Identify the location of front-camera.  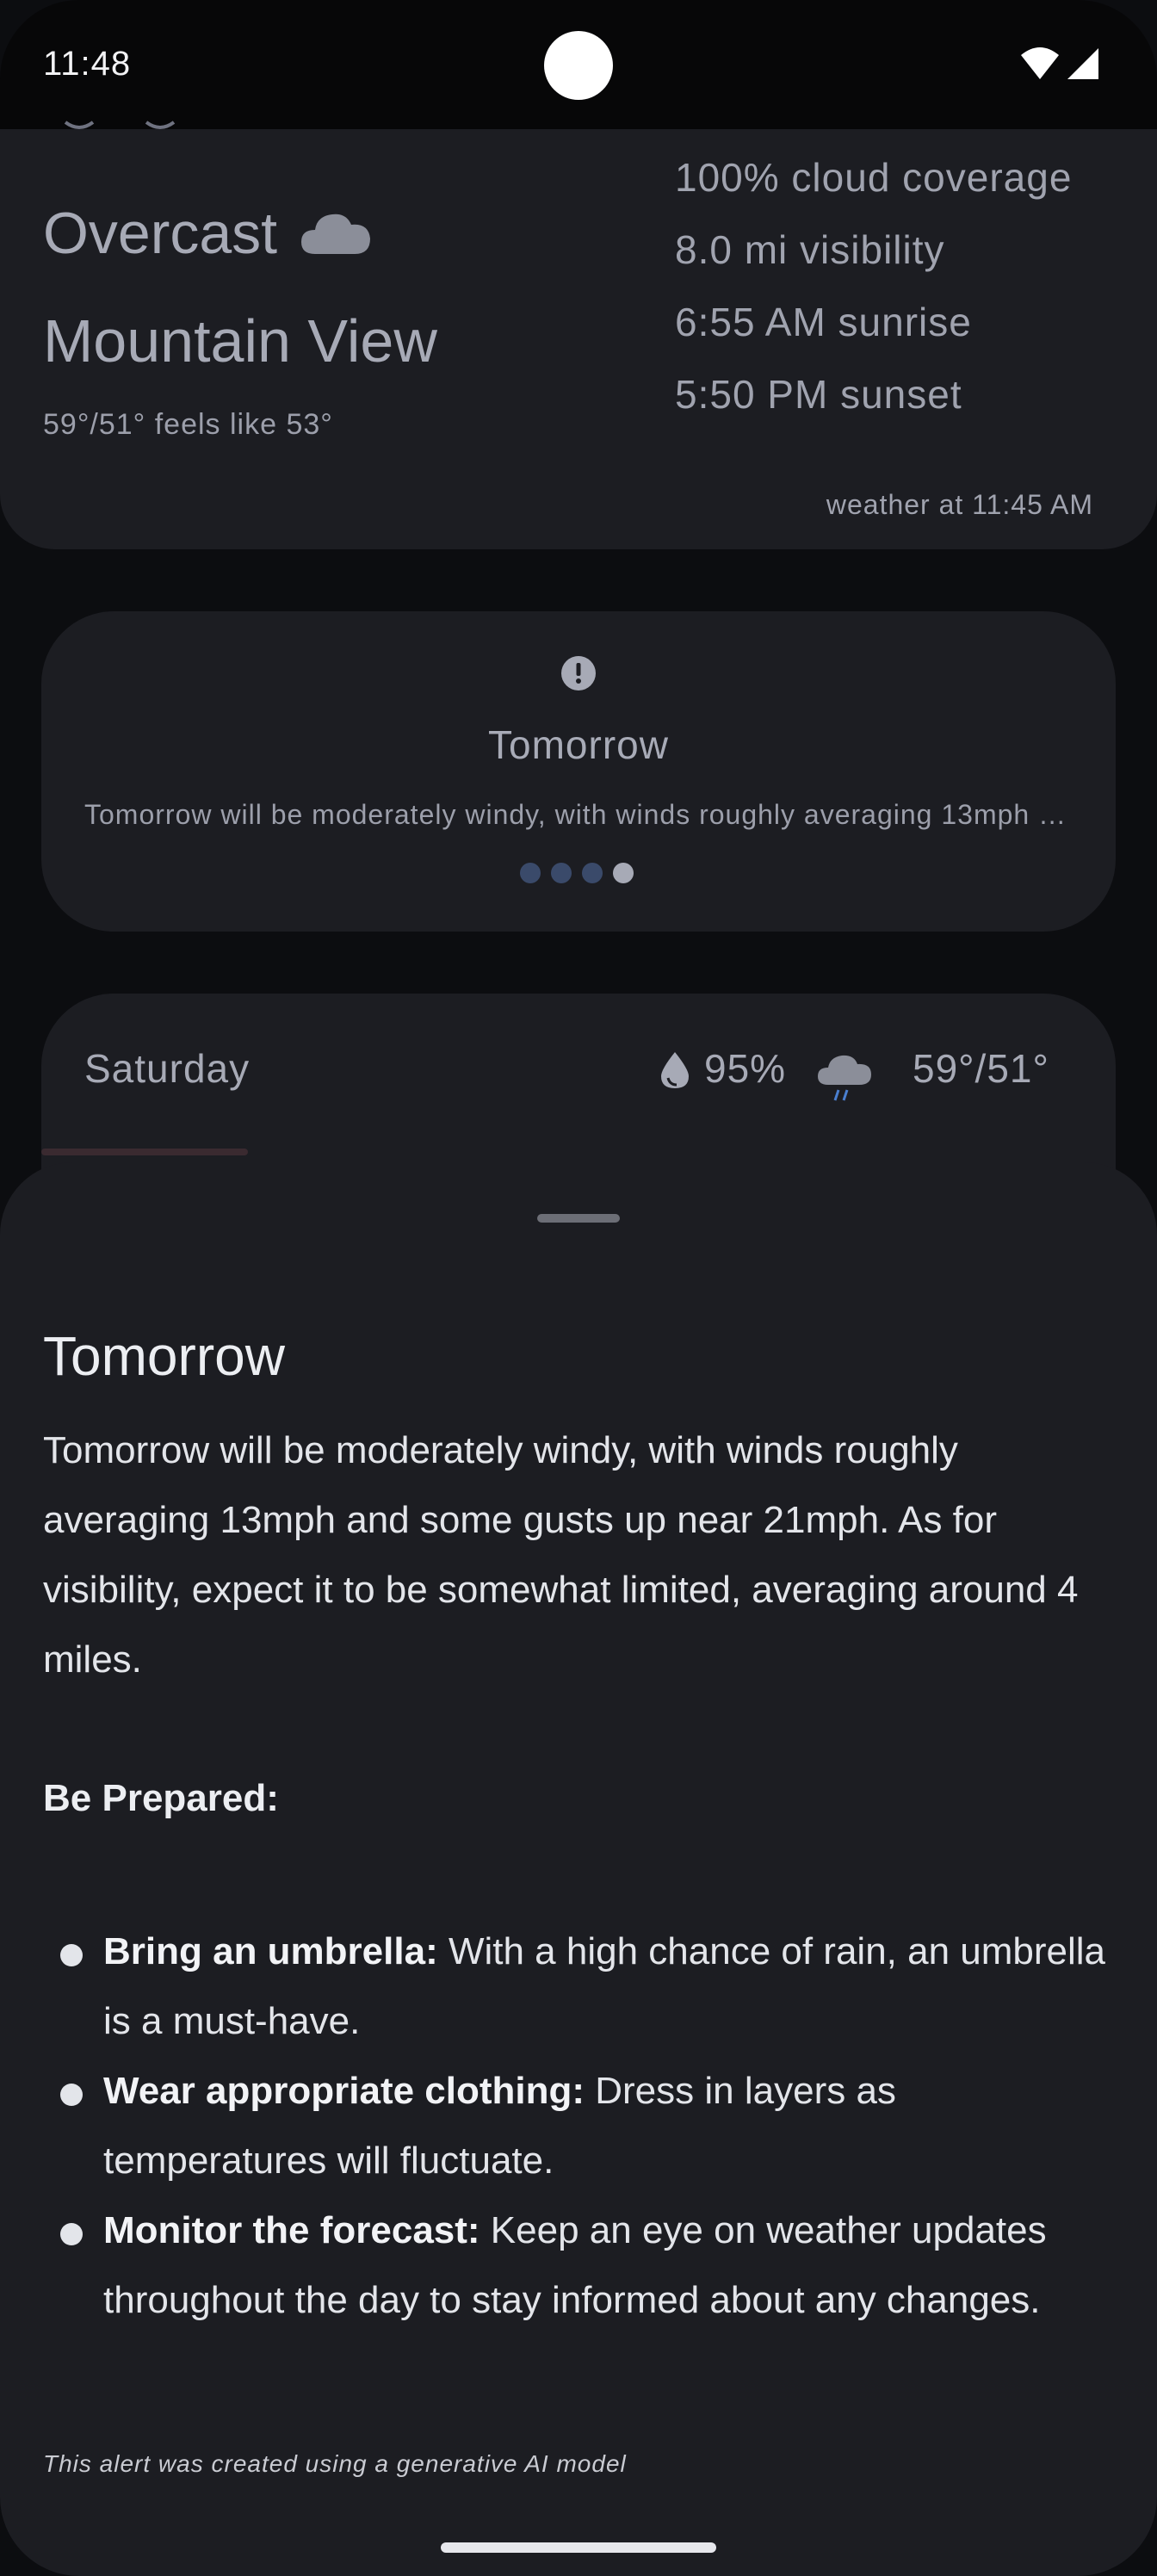
(579, 65).